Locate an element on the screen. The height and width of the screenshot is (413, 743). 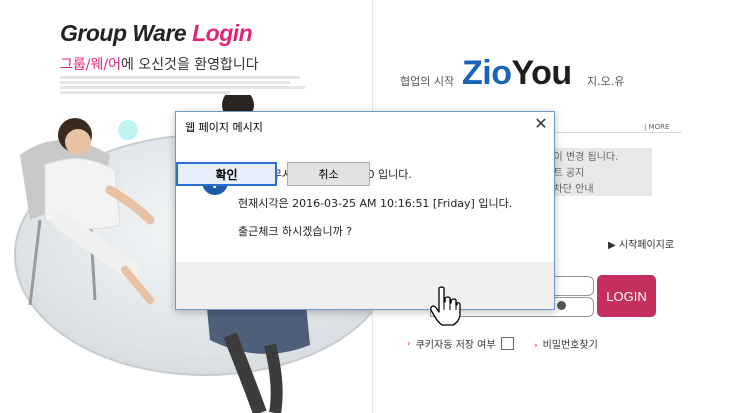
title-login-text: Login is located at coordinates (222, 33).